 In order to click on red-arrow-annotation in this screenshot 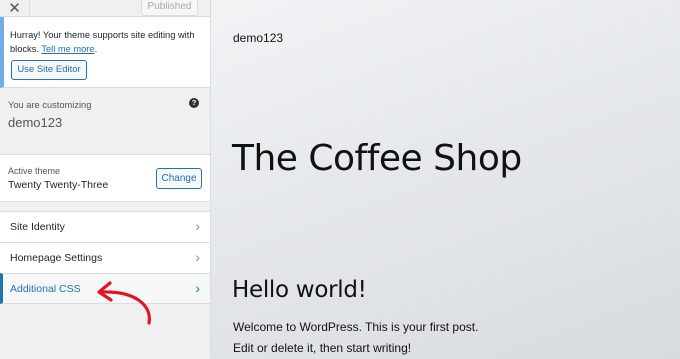, I will do `click(124, 303)`.